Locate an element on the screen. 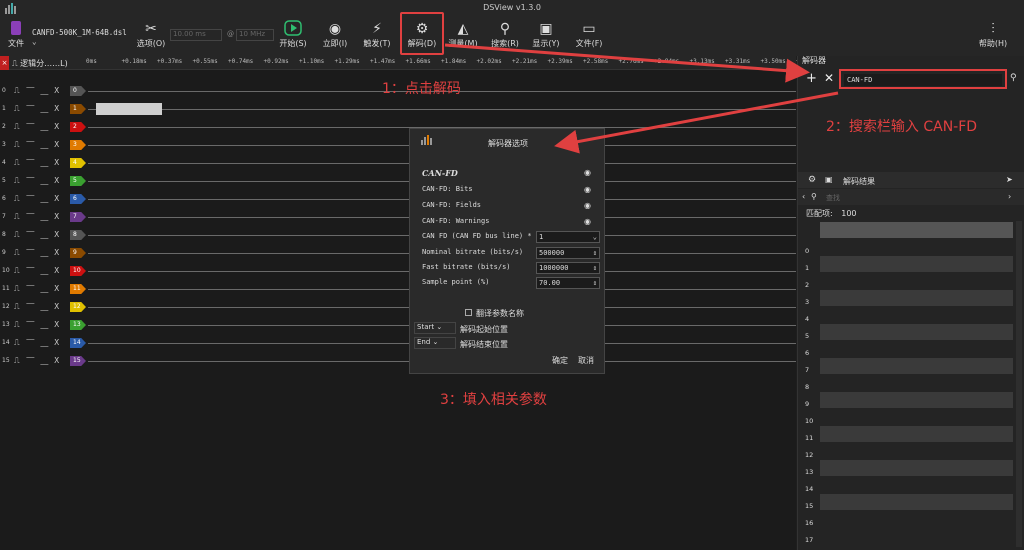  annotation-step-3: 3：填入相关参数 is located at coordinates (493, 400).